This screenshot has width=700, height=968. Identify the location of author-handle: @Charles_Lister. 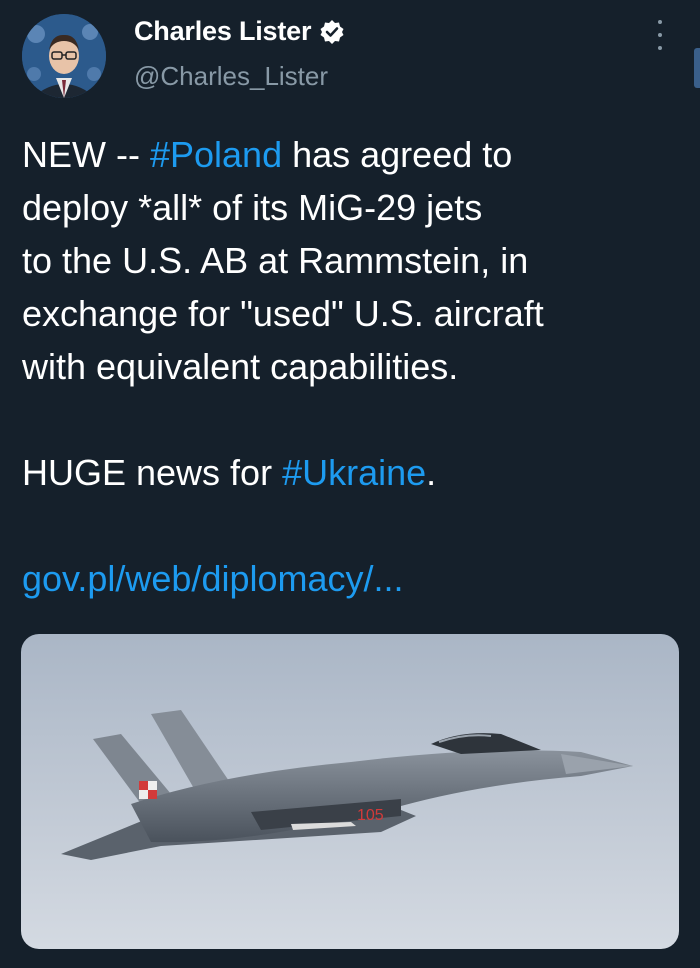
(231, 76).